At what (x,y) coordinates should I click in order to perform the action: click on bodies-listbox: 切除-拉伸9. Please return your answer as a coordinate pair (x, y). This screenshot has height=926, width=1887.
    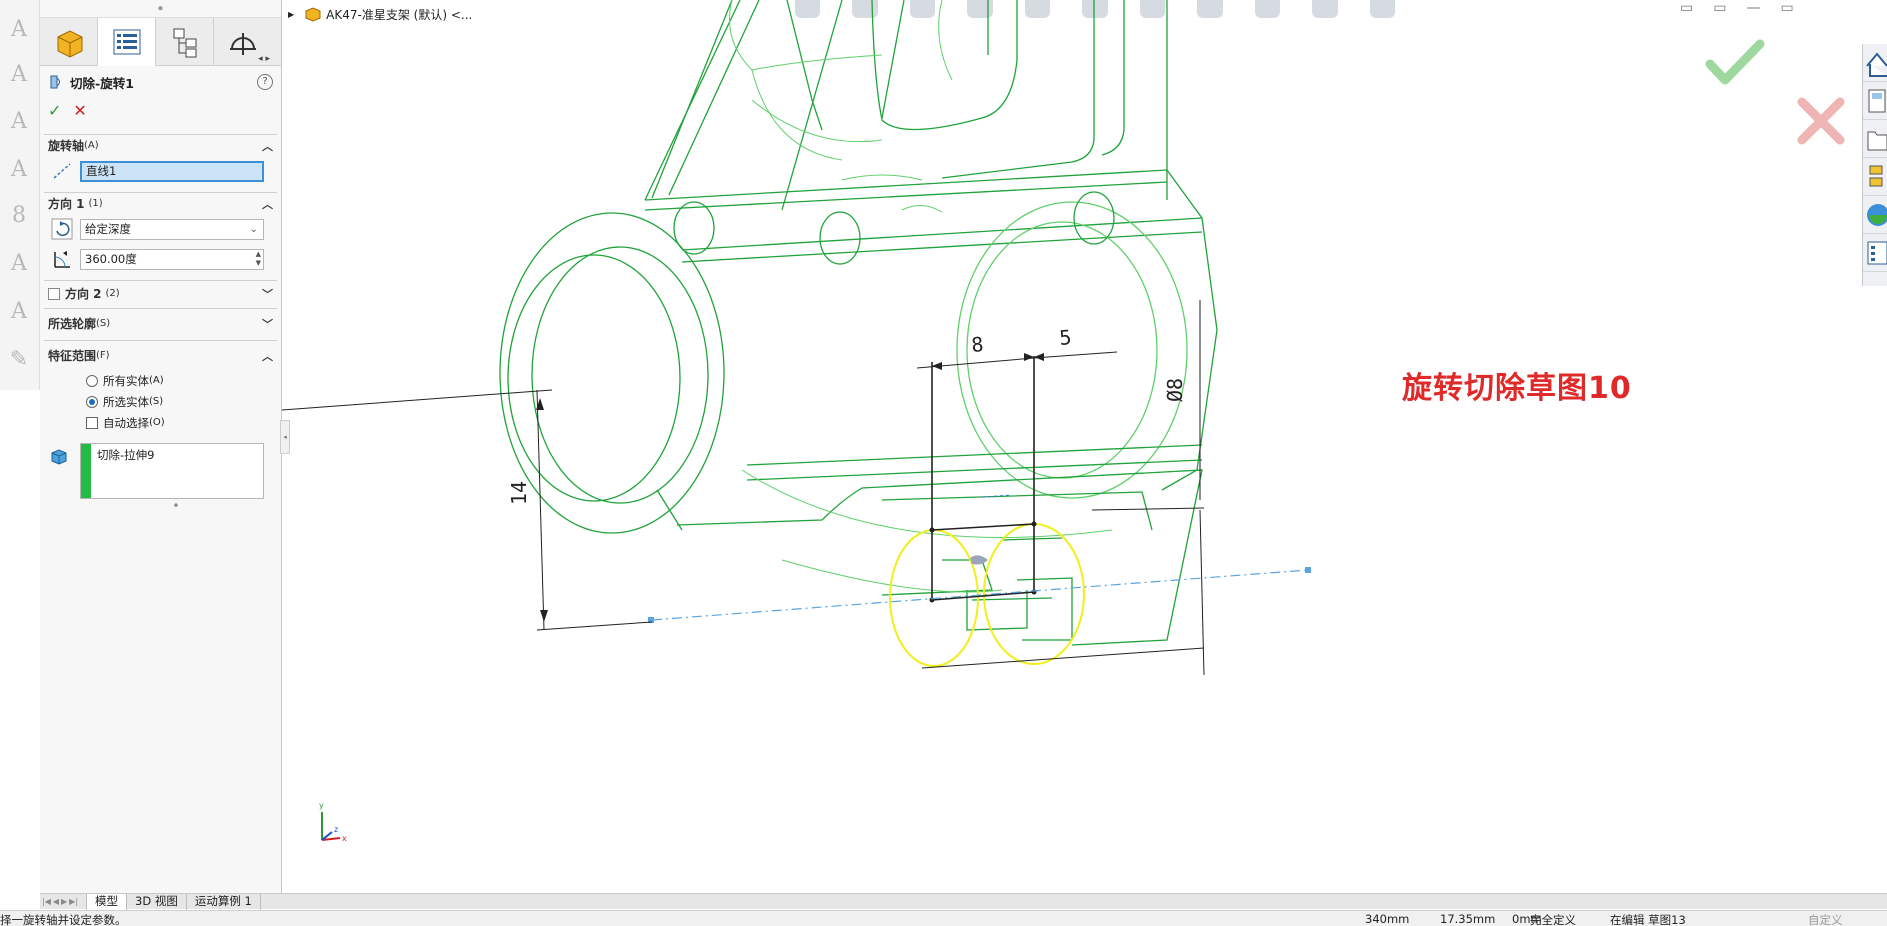
    Looking at the image, I should click on (172, 471).